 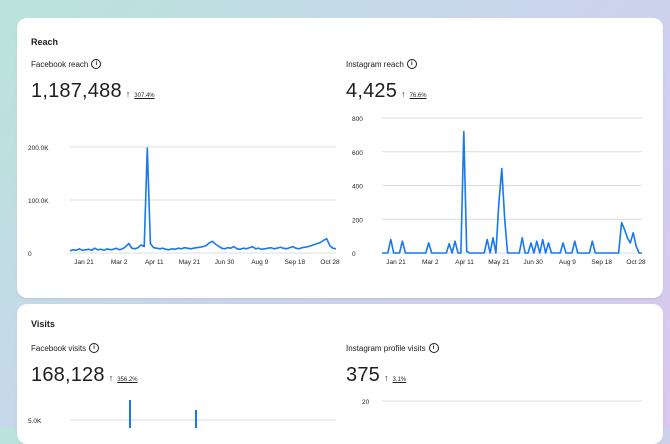 What do you see at coordinates (372, 91) in the screenshot?
I see `instagram-reach-value: 4,425` at bounding box center [372, 91].